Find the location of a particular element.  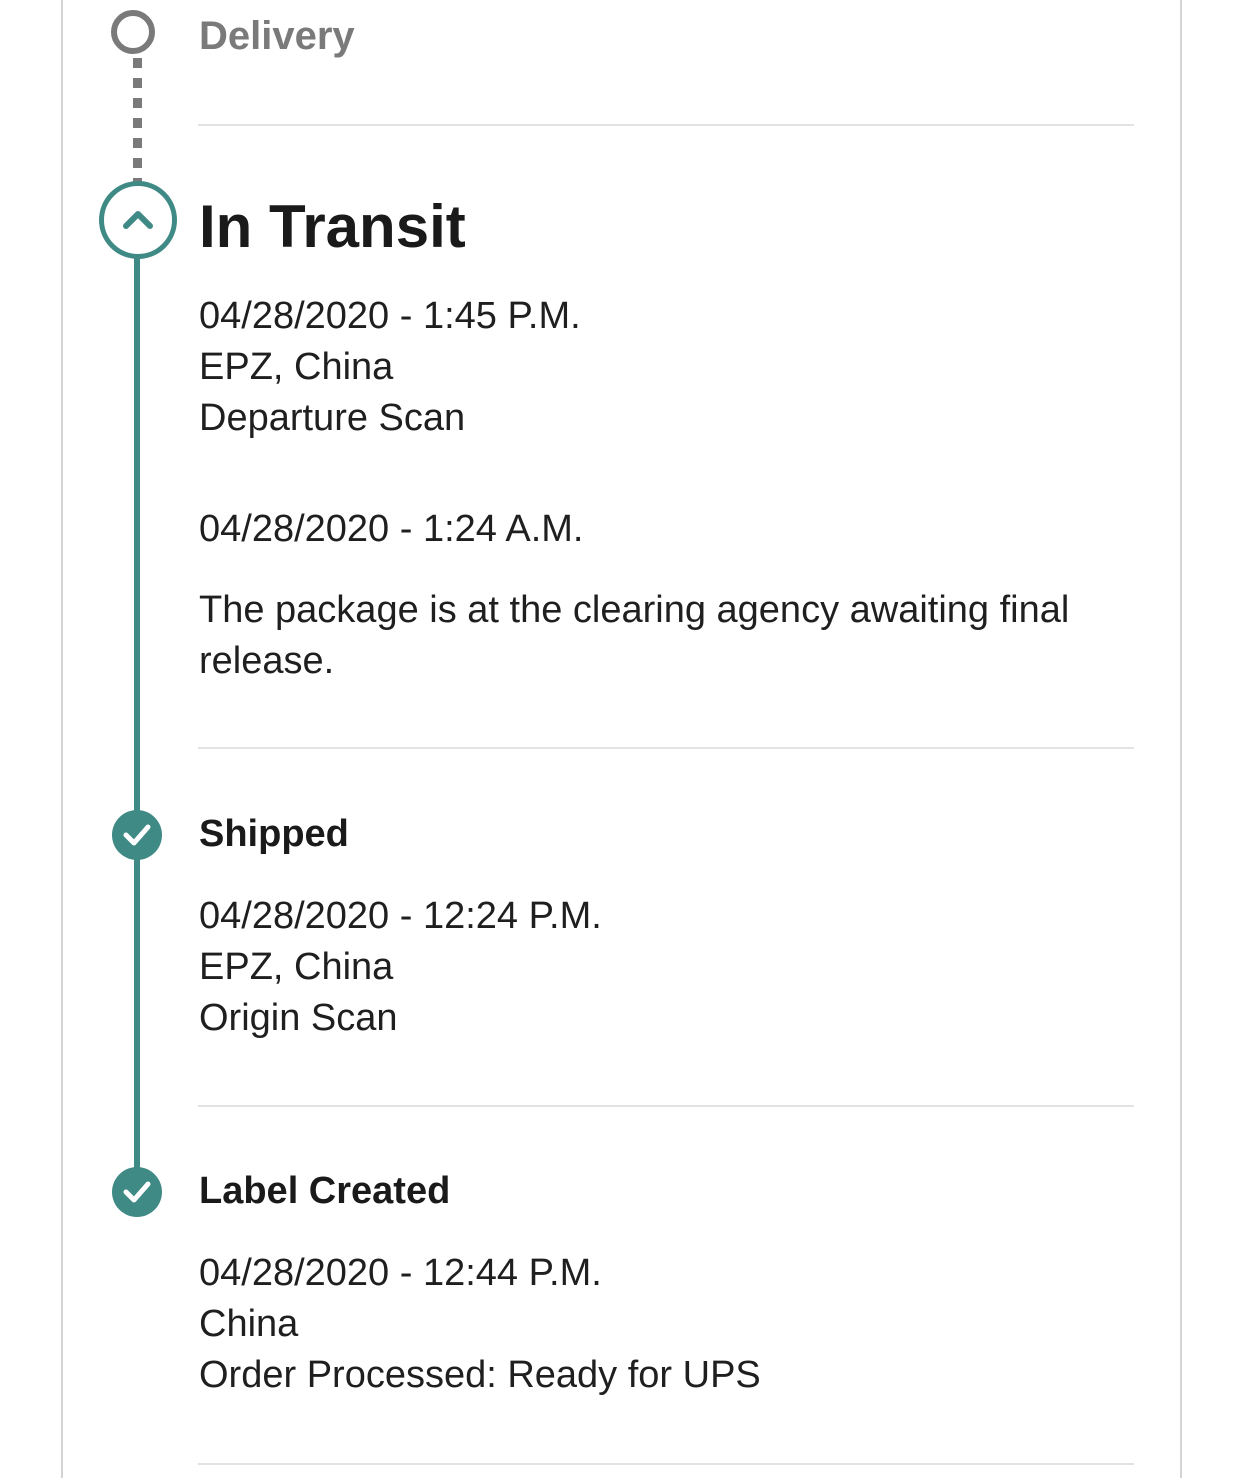

step-delivery-label: Delivery is located at coordinates (277, 36).